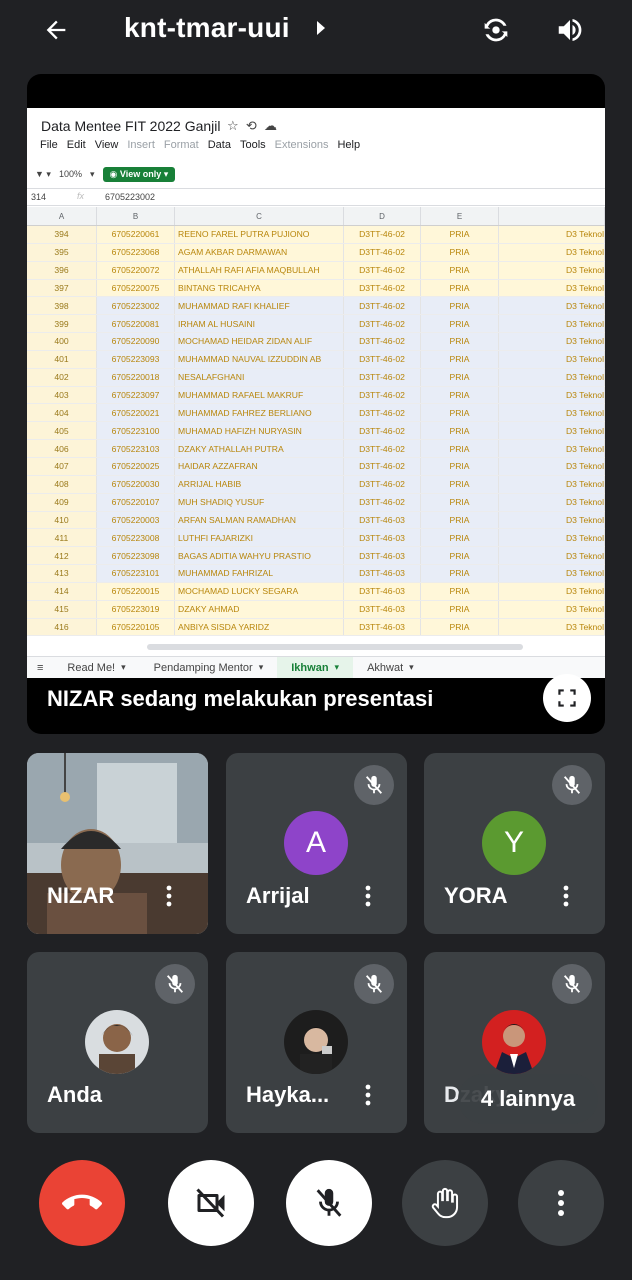  What do you see at coordinates (117, 843) in the screenshot?
I see `participant-tile: NIZAR` at bounding box center [117, 843].